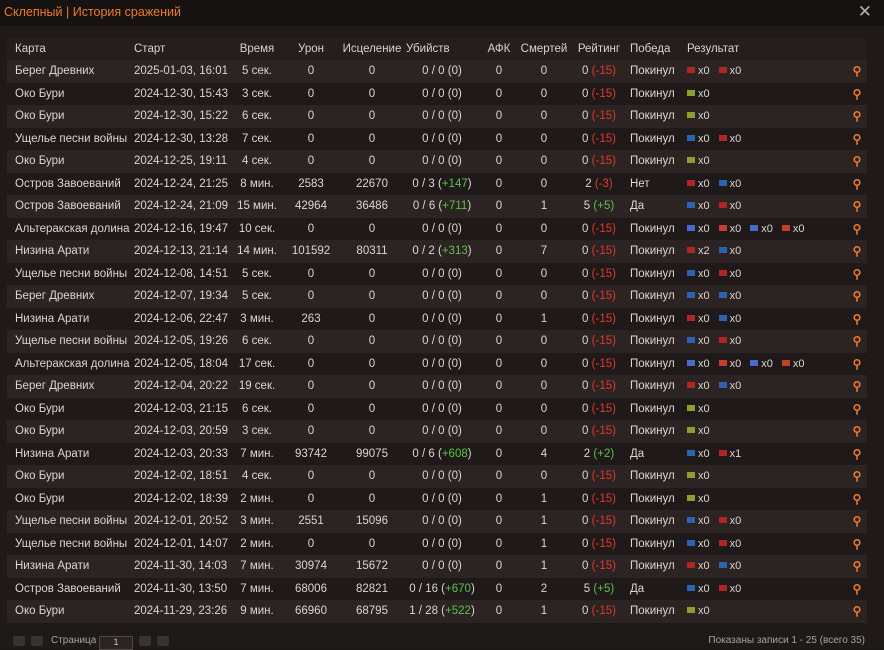 This screenshot has height=650, width=884. I want to click on cell-victory: Нет, so click(640, 183).